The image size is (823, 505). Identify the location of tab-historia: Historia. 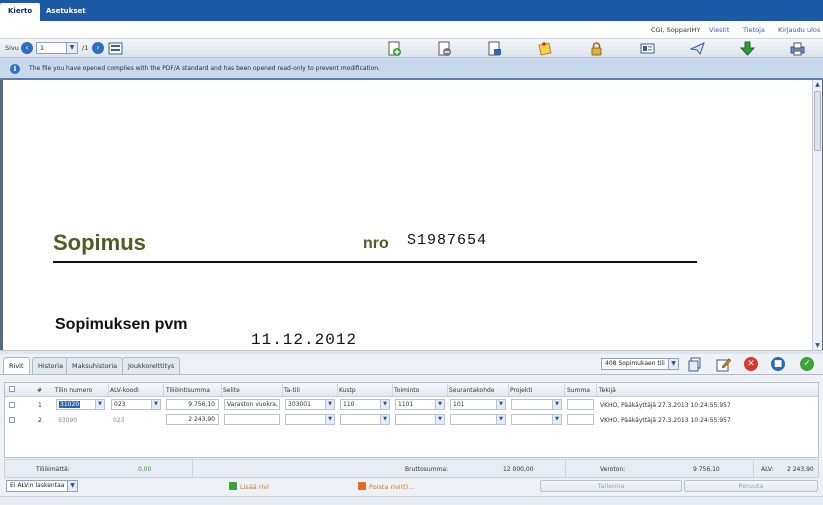
(51, 365).